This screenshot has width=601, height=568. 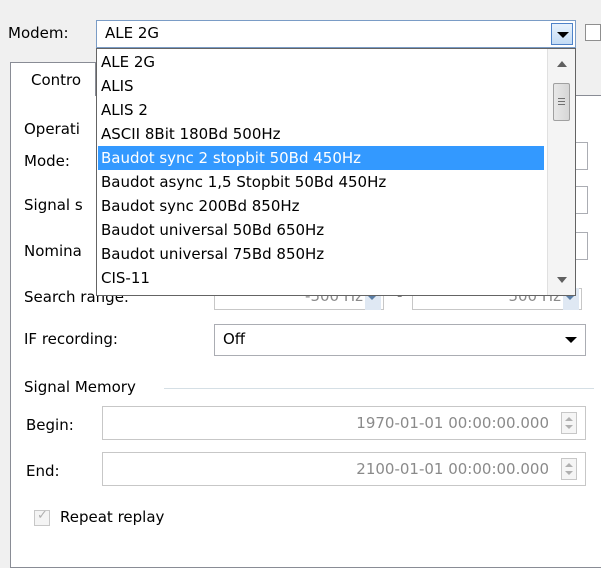 I want to click on modem-label: Modem:, so click(x=38, y=33).